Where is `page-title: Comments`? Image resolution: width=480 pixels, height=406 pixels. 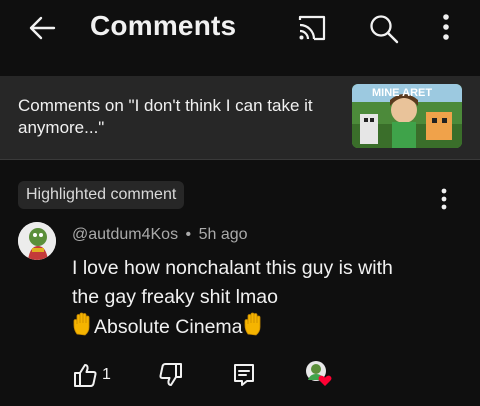 page-title: Comments is located at coordinates (163, 25).